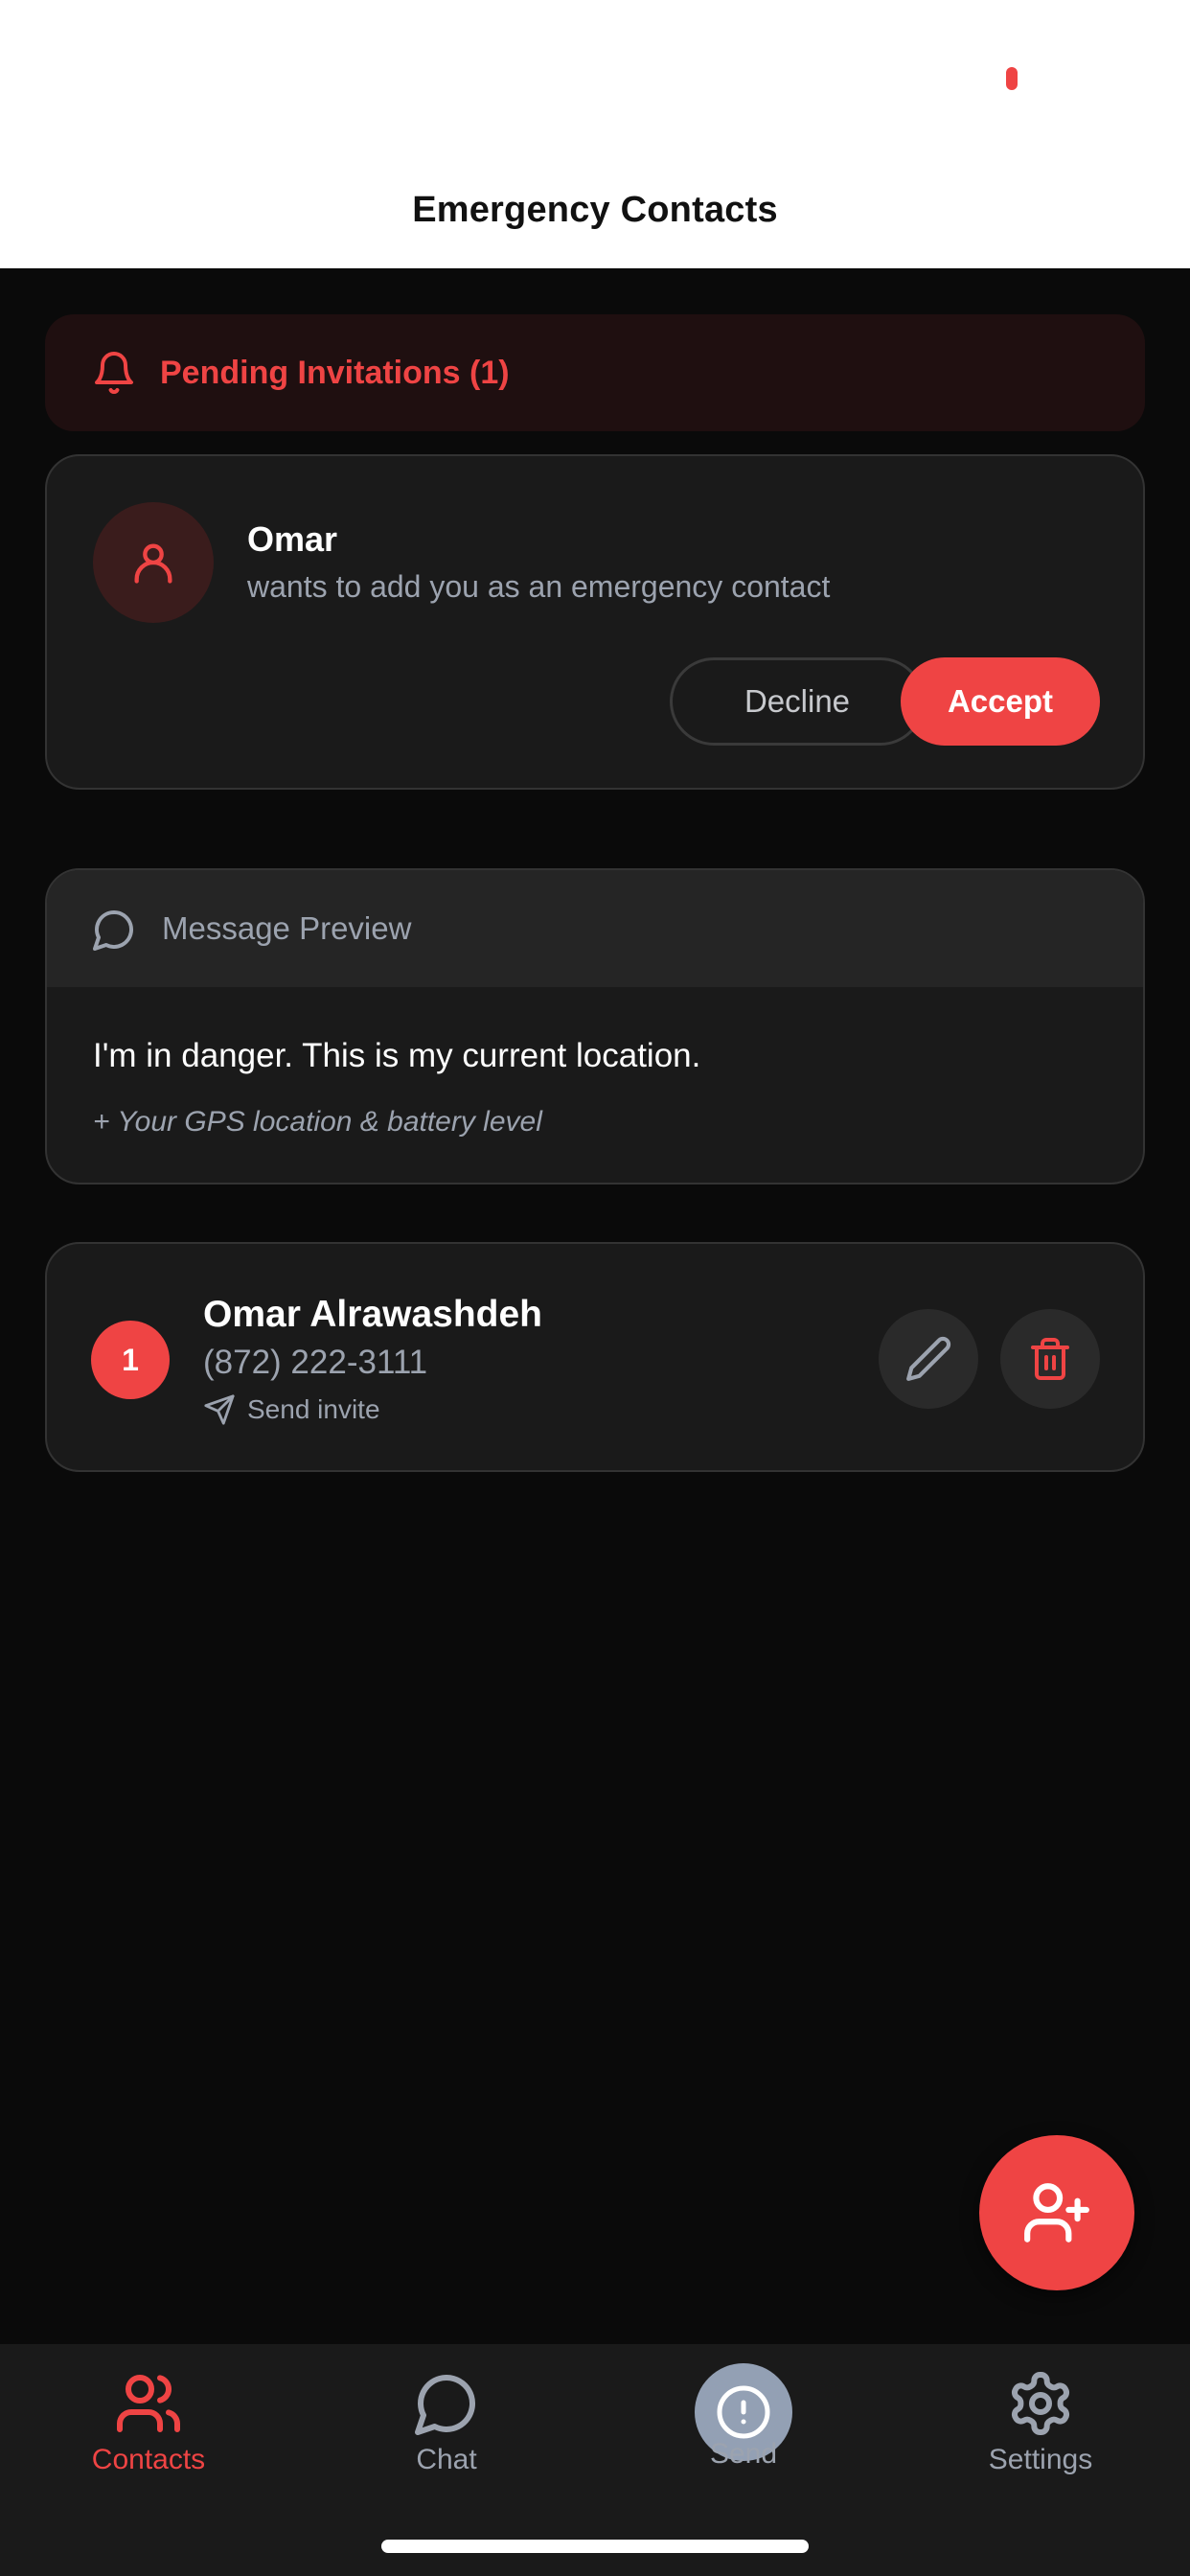 This screenshot has height=2576, width=1190. What do you see at coordinates (744, 2454) in the screenshot?
I see `tab-send-label: Send` at bounding box center [744, 2454].